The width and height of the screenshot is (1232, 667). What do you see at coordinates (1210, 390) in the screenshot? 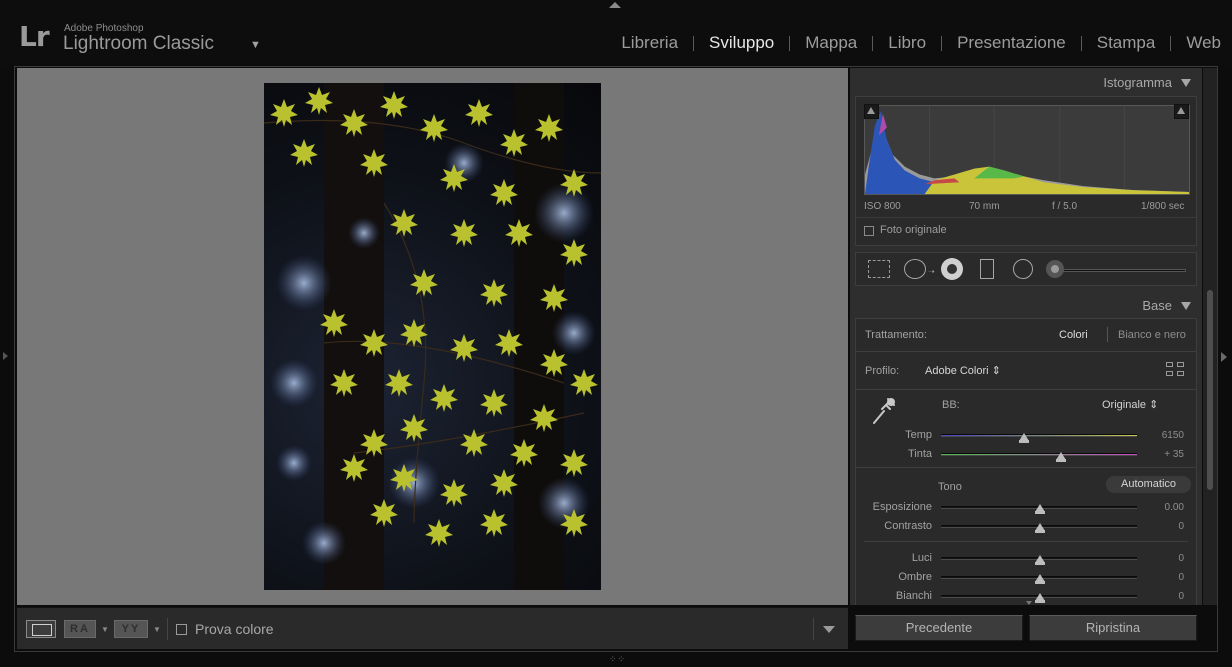
I see `scrollbar-thumb` at bounding box center [1210, 390].